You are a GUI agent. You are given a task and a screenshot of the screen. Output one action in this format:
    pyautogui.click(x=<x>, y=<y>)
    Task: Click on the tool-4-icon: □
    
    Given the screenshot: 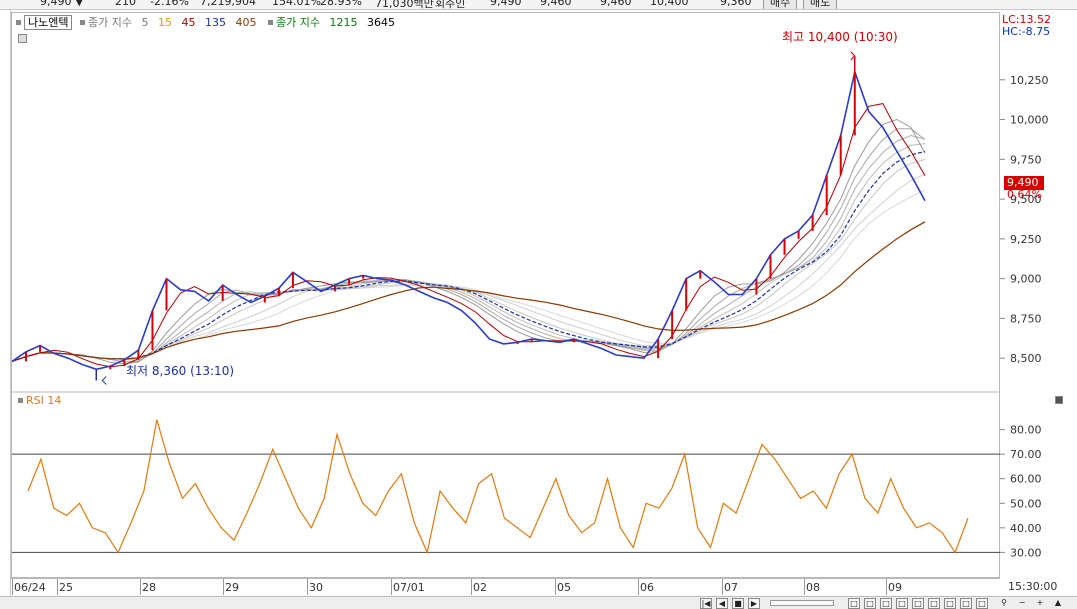 What is the action you would take?
    pyautogui.click(x=902, y=603)
    